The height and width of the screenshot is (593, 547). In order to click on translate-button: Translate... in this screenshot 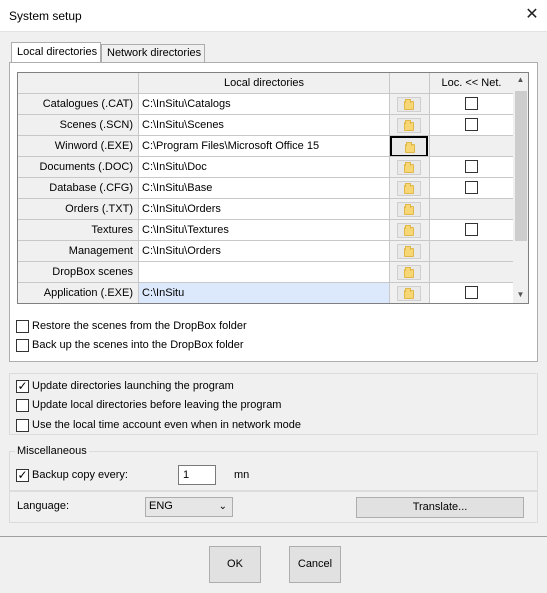, I will do `click(440, 507)`.